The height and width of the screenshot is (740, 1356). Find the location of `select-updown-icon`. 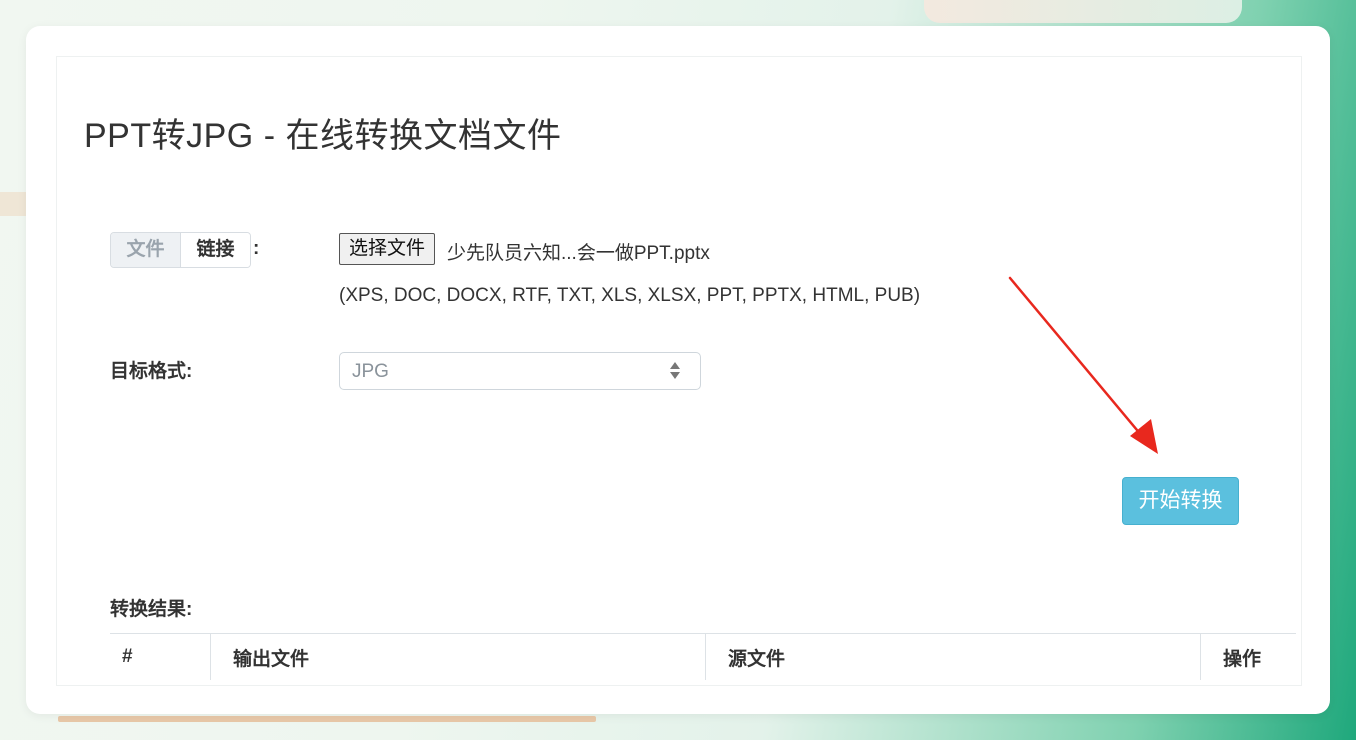

select-updown-icon is located at coordinates (675, 371).